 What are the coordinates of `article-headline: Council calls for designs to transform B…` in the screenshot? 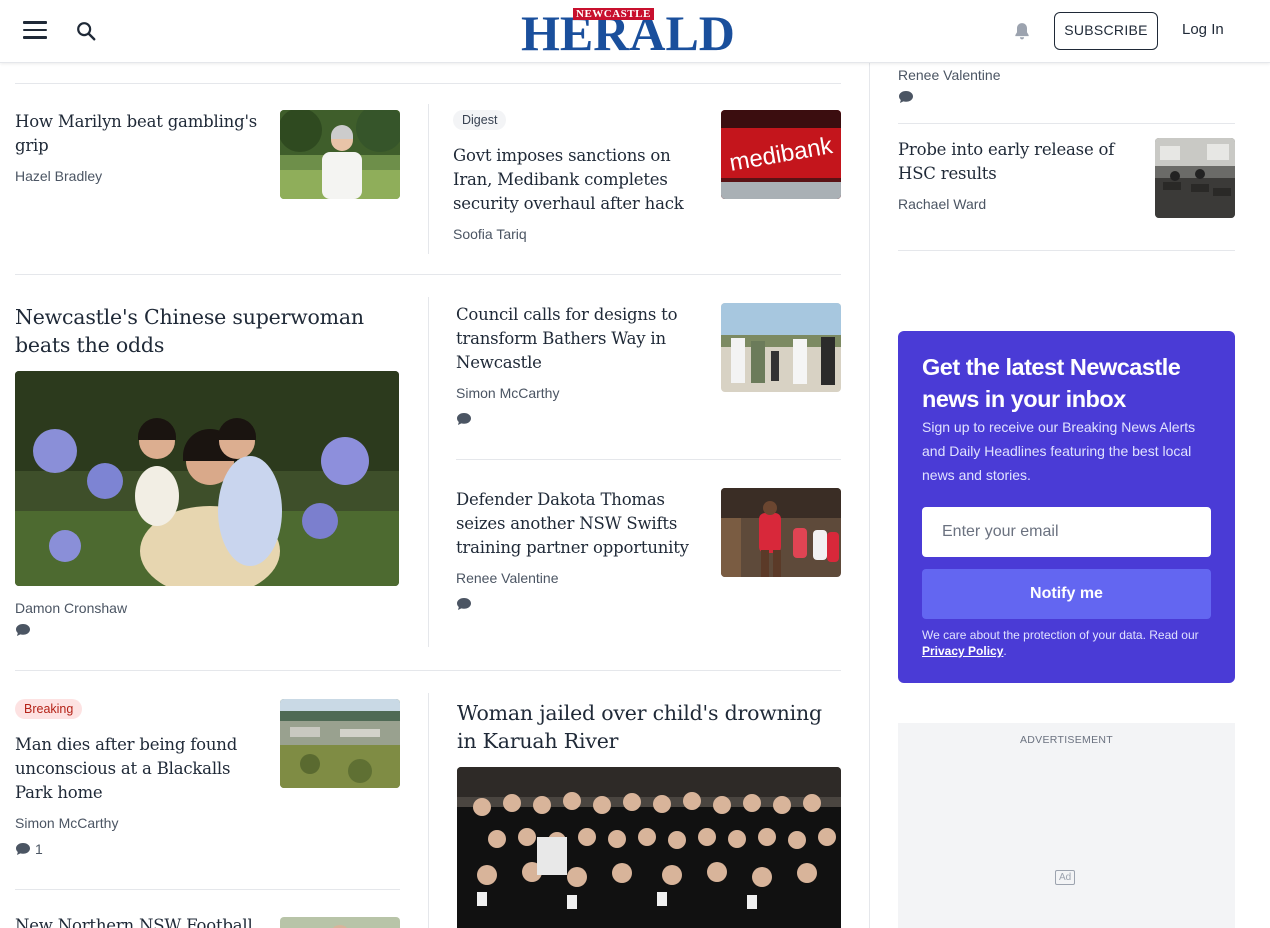 It's located at (578, 339).